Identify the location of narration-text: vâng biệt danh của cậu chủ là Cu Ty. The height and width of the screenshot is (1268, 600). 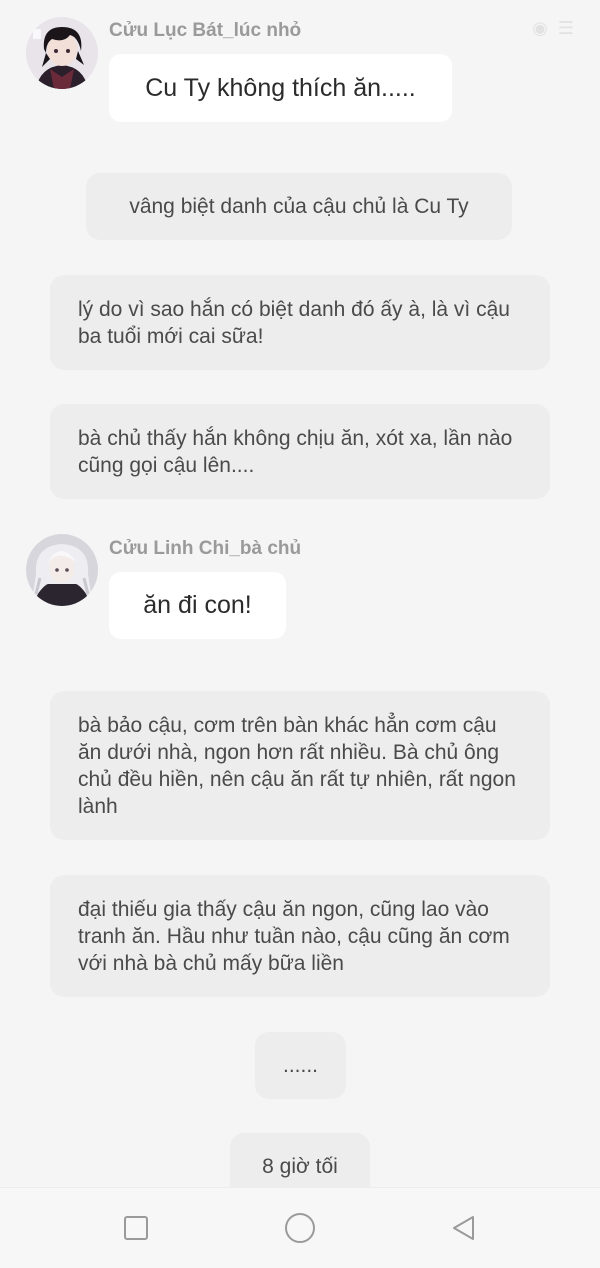
(299, 206).